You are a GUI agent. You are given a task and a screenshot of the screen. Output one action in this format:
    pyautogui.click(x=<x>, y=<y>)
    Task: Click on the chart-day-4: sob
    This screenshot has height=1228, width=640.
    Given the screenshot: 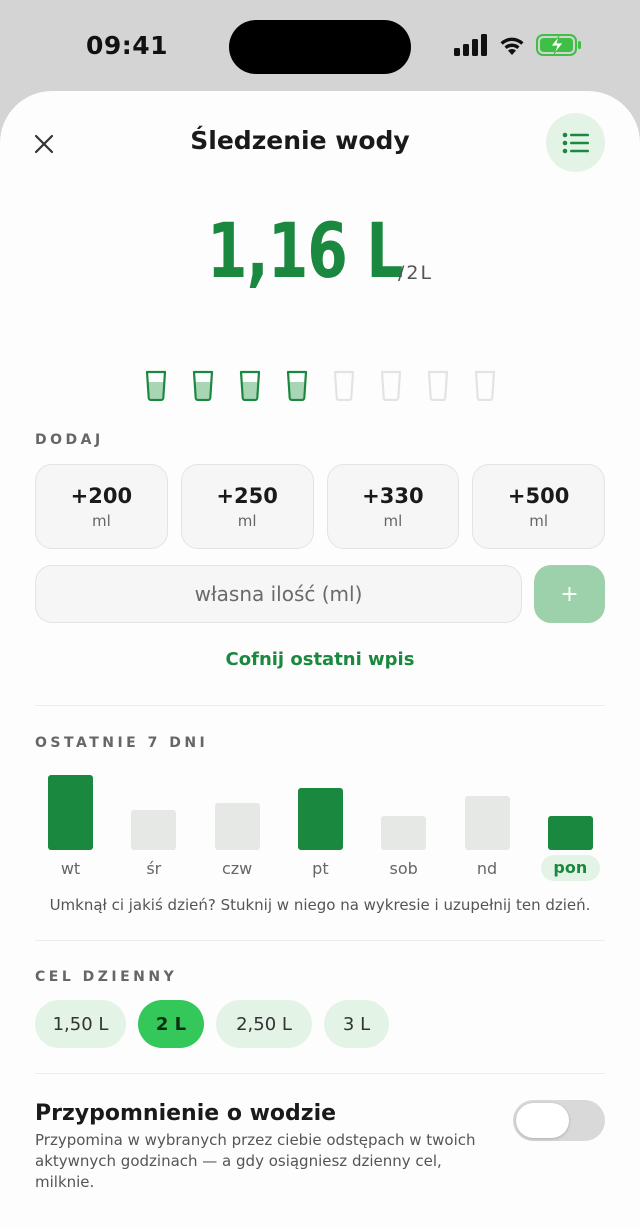 What is the action you would take?
    pyautogui.click(x=410, y=826)
    